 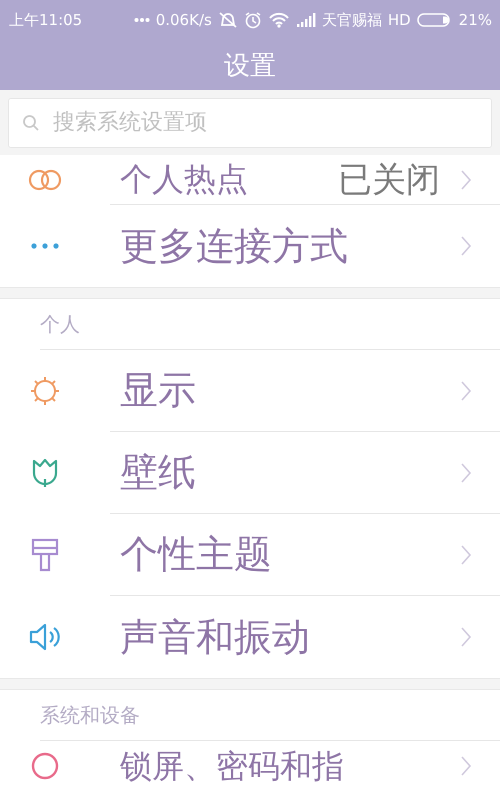 What do you see at coordinates (389, 180) in the screenshot?
I see `row-value: 已关闭` at bounding box center [389, 180].